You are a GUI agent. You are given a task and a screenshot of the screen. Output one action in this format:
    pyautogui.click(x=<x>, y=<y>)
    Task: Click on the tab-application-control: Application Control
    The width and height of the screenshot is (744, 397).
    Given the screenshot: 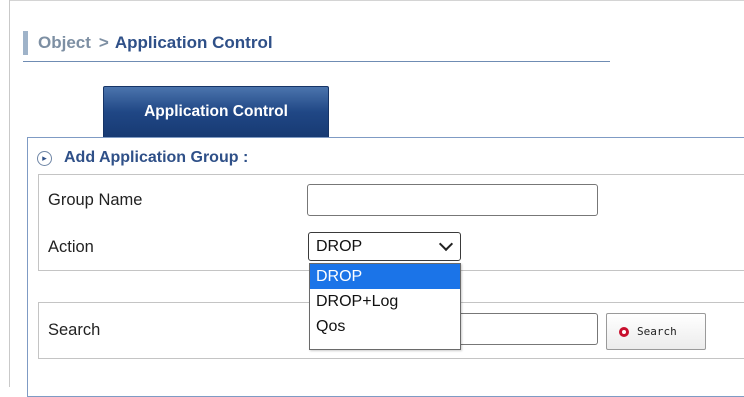 What is the action you would take?
    pyautogui.click(x=216, y=111)
    